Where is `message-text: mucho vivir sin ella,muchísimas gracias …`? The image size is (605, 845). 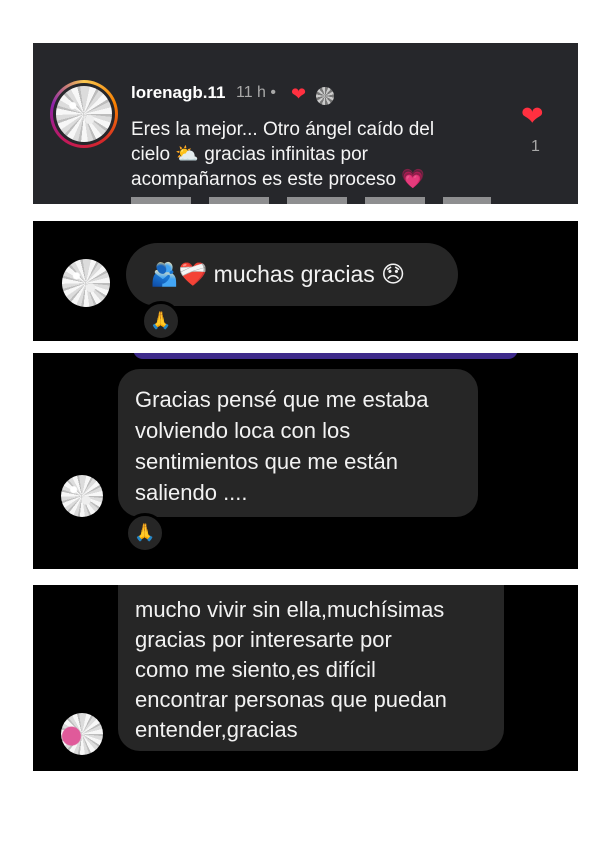
message-text: mucho vivir sin ella,muchísimas gracias … is located at coordinates (291, 669).